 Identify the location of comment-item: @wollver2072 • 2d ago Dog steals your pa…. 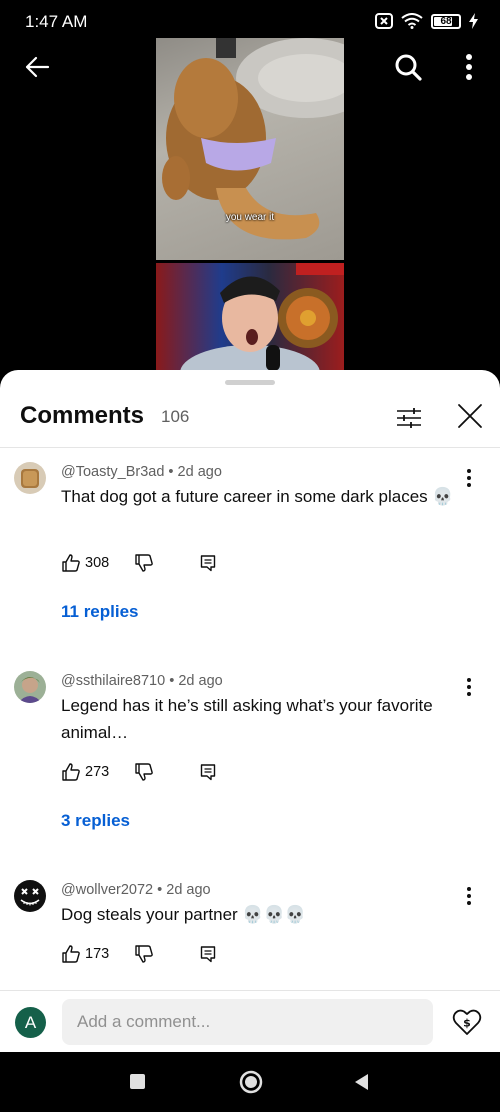
(250, 935).